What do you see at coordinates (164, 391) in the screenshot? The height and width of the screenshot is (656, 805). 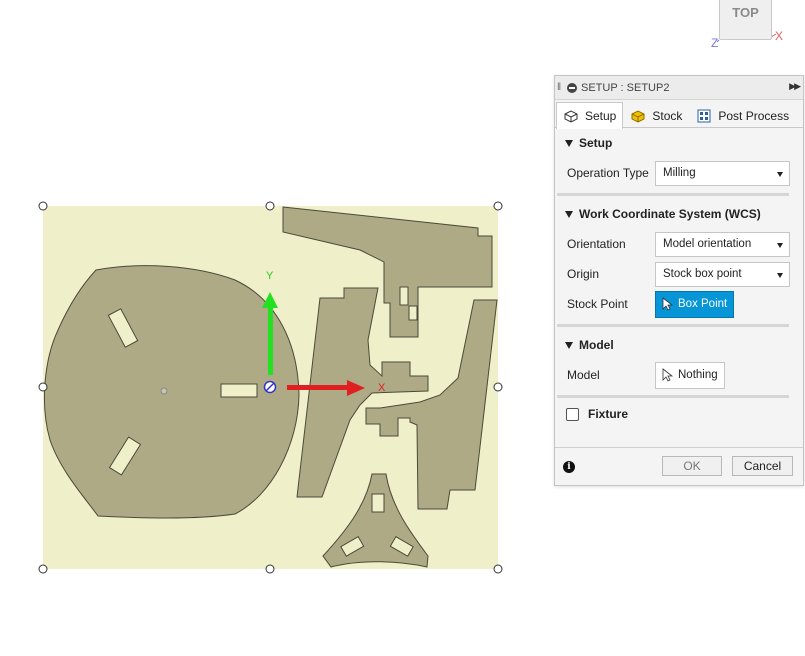 I see `center-point` at bounding box center [164, 391].